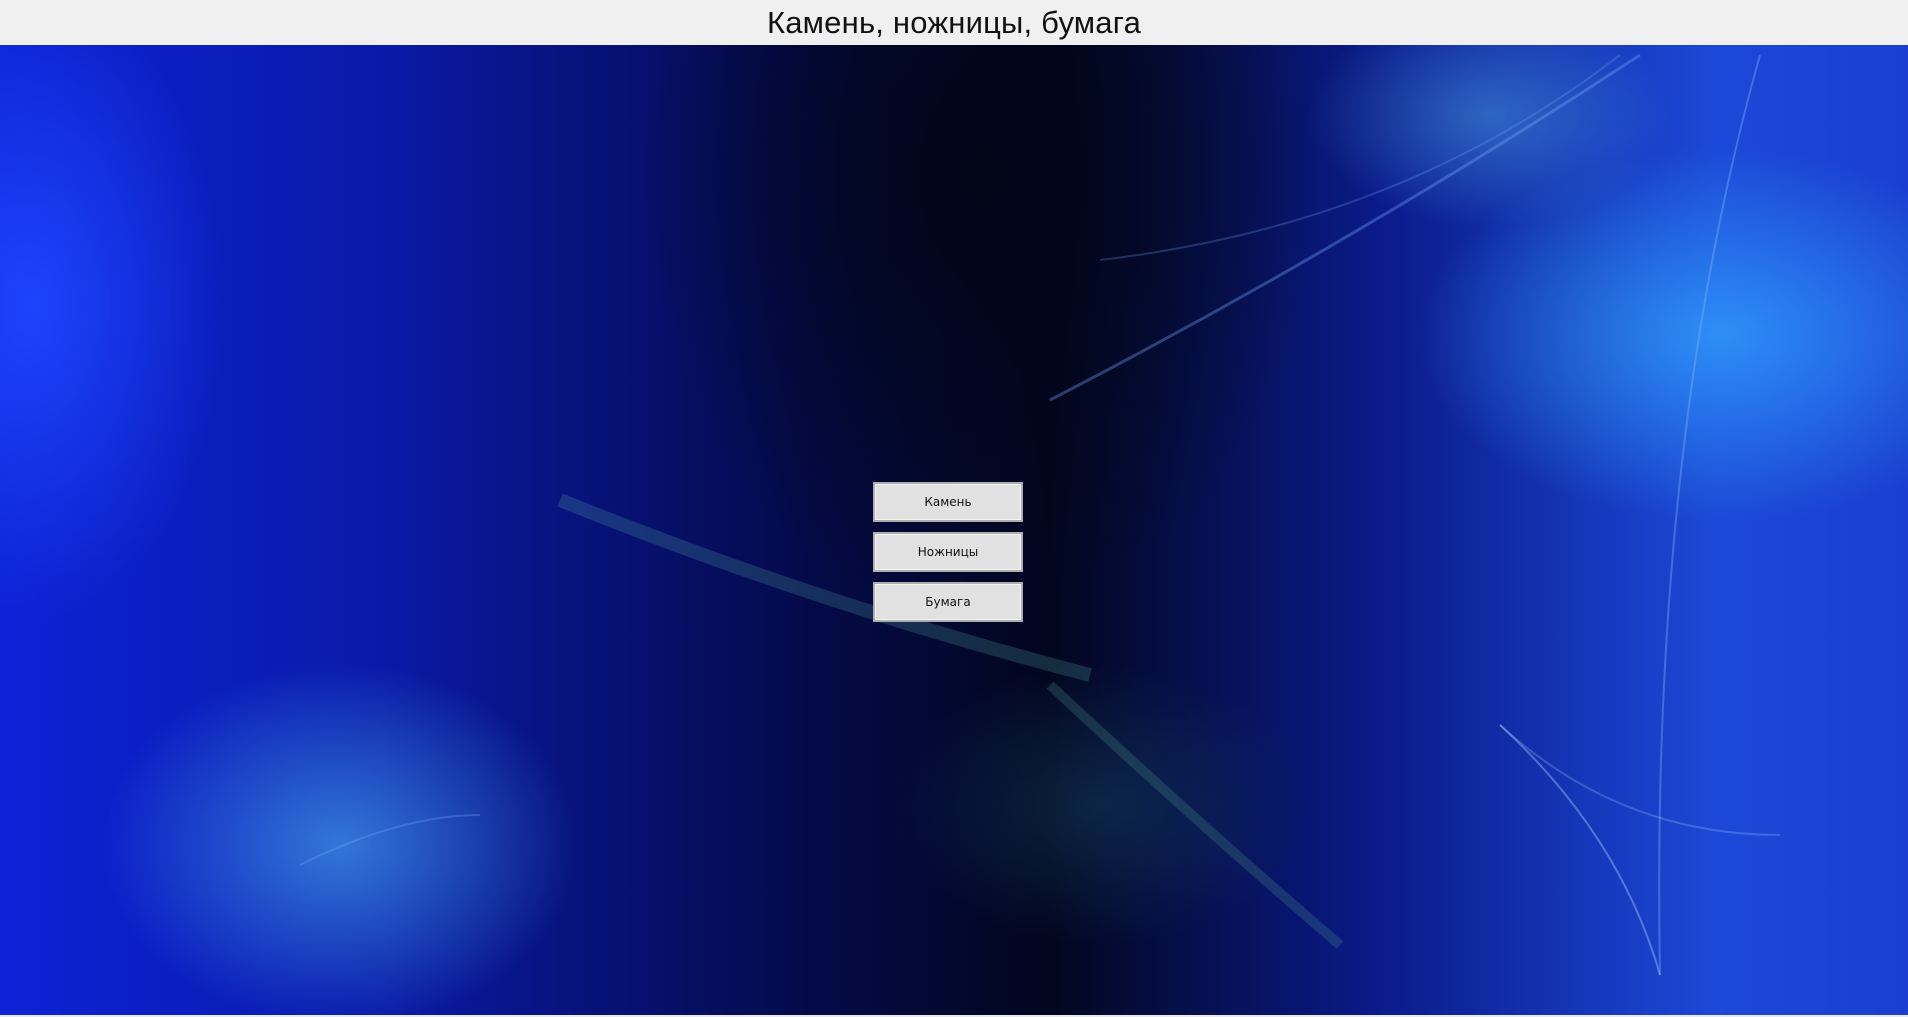 The height and width of the screenshot is (1017, 1908). I want to click on scissors-button: Ножницы, so click(948, 552).